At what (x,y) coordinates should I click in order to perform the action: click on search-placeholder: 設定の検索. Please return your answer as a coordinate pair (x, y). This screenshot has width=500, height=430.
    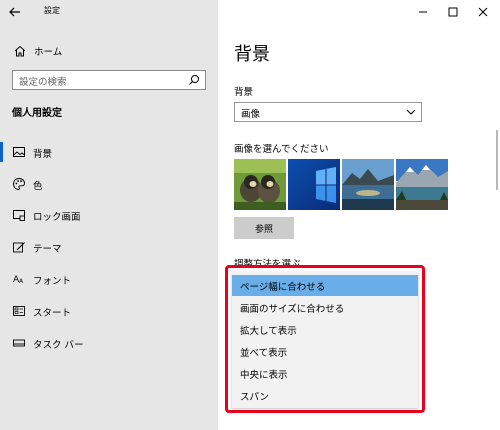
    Looking at the image, I should click on (43, 82).